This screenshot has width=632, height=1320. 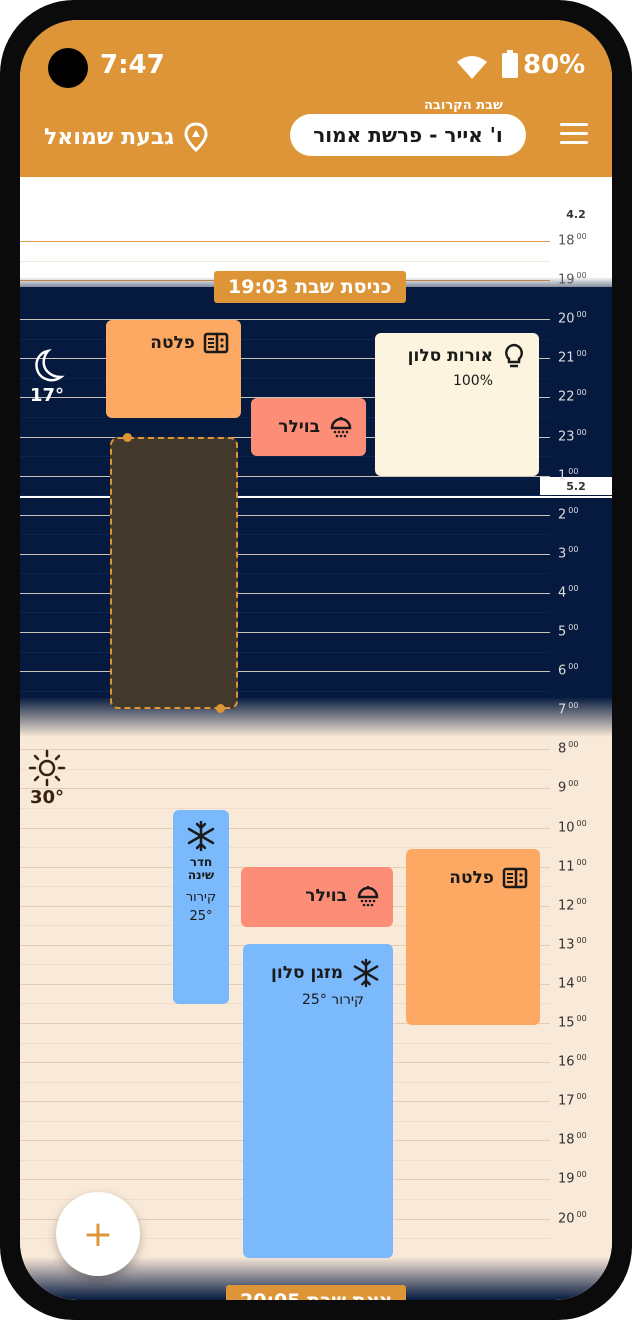 I want to click on day-weather: 30°, so click(x=47, y=778).